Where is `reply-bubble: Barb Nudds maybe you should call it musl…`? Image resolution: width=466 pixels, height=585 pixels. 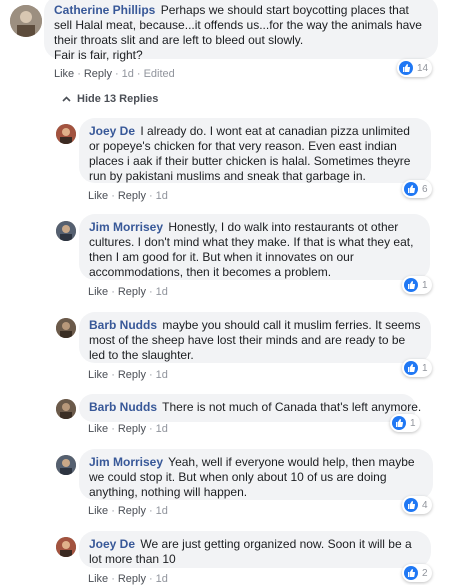 reply-bubble: Barb Nudds maybe you should call it musl… is located at coordinates (255, 337).